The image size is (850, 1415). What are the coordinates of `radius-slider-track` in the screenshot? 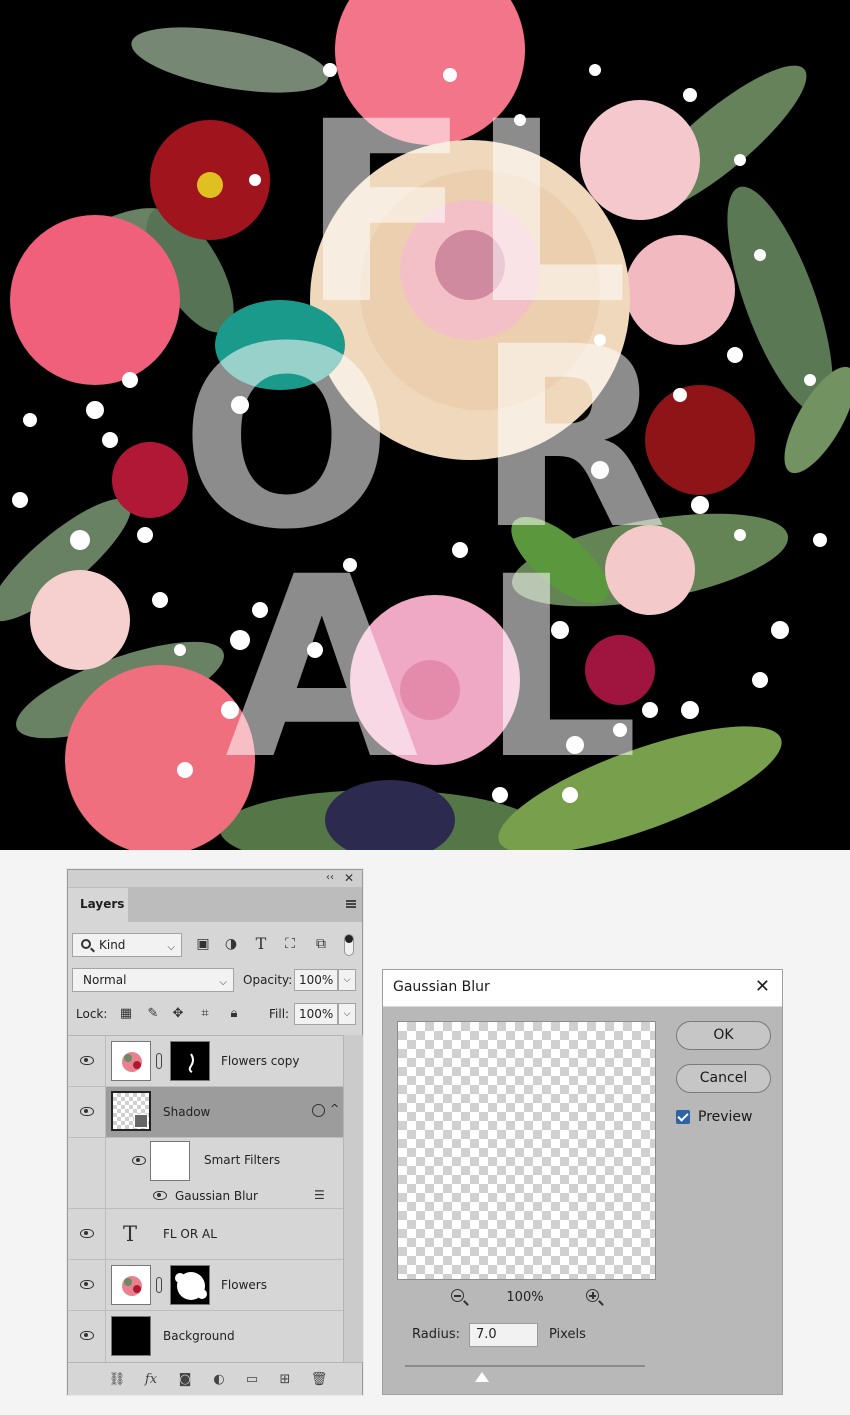 It's located at (525, 1366).